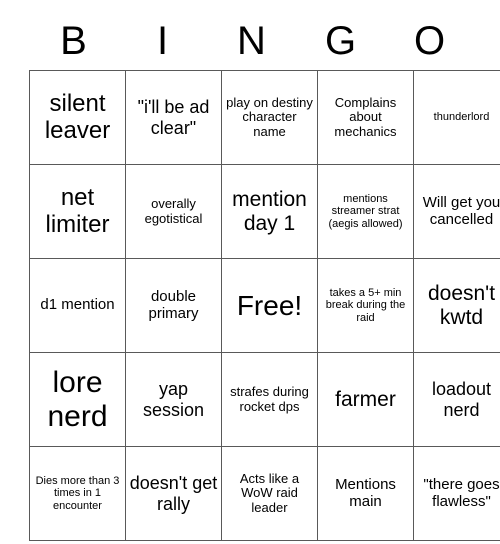 The height and width of the screenshot is (544, 500). What do you see at coordinates (77, 211) in the screenshot?
I see `bingo-cell: net limiter` at bounding box center [77, 211].